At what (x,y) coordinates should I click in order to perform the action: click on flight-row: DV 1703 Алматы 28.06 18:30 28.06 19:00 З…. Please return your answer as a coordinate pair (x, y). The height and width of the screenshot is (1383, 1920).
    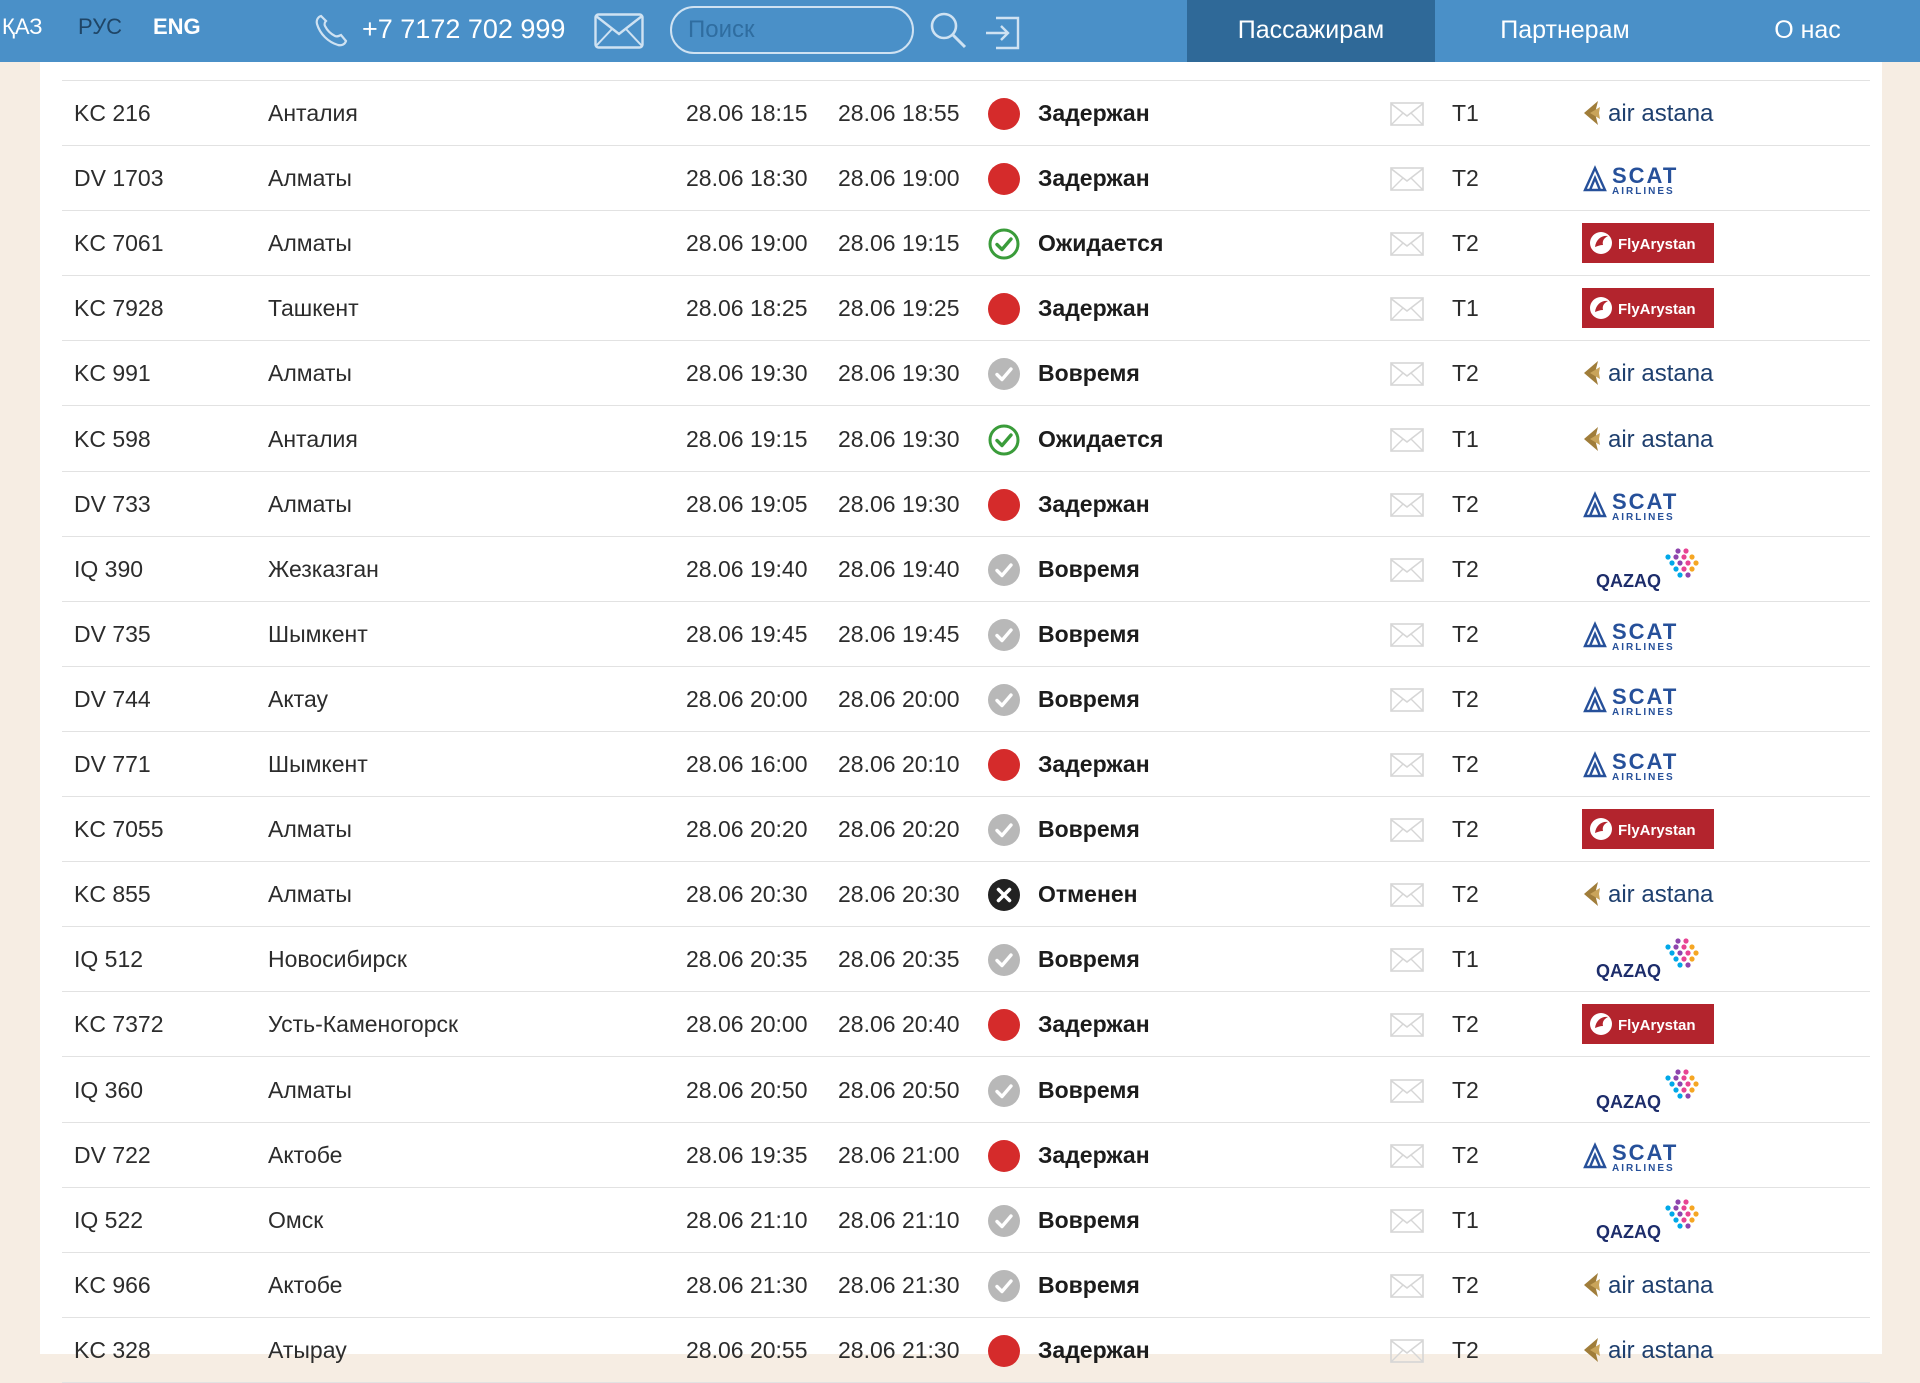
    Looking at the image, I should click on (966, 179).